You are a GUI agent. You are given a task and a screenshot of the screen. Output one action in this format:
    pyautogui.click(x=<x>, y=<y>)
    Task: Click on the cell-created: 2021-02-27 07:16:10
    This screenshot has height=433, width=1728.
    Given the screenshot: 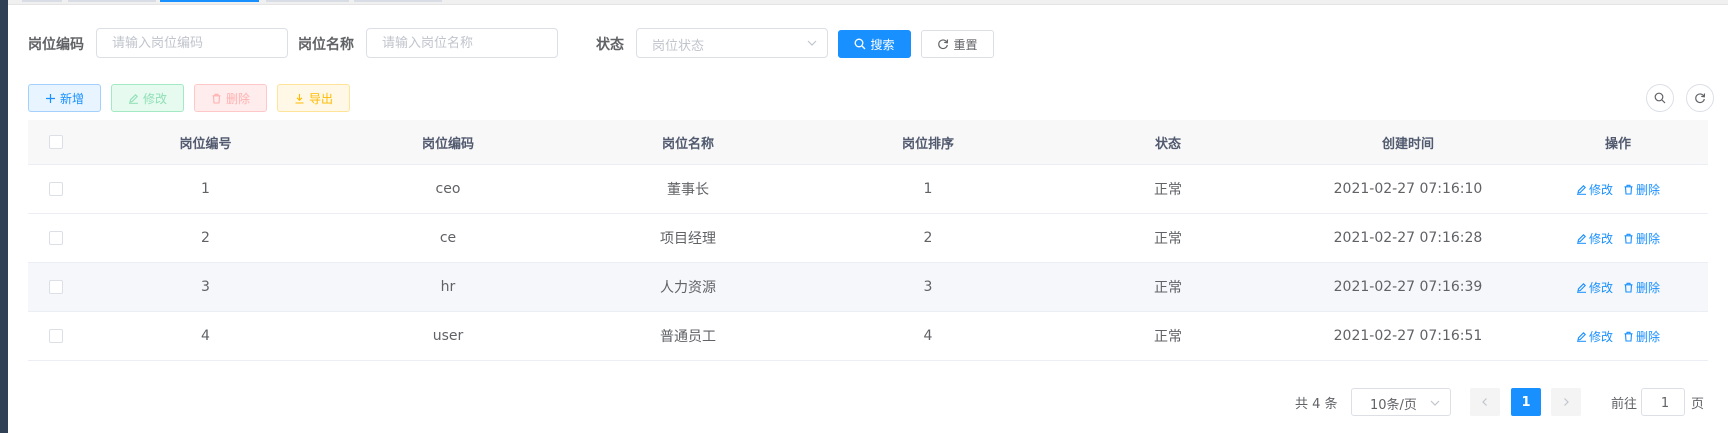 What is the action you would take?
    pyautogui.click(x=1408, y=189)
    